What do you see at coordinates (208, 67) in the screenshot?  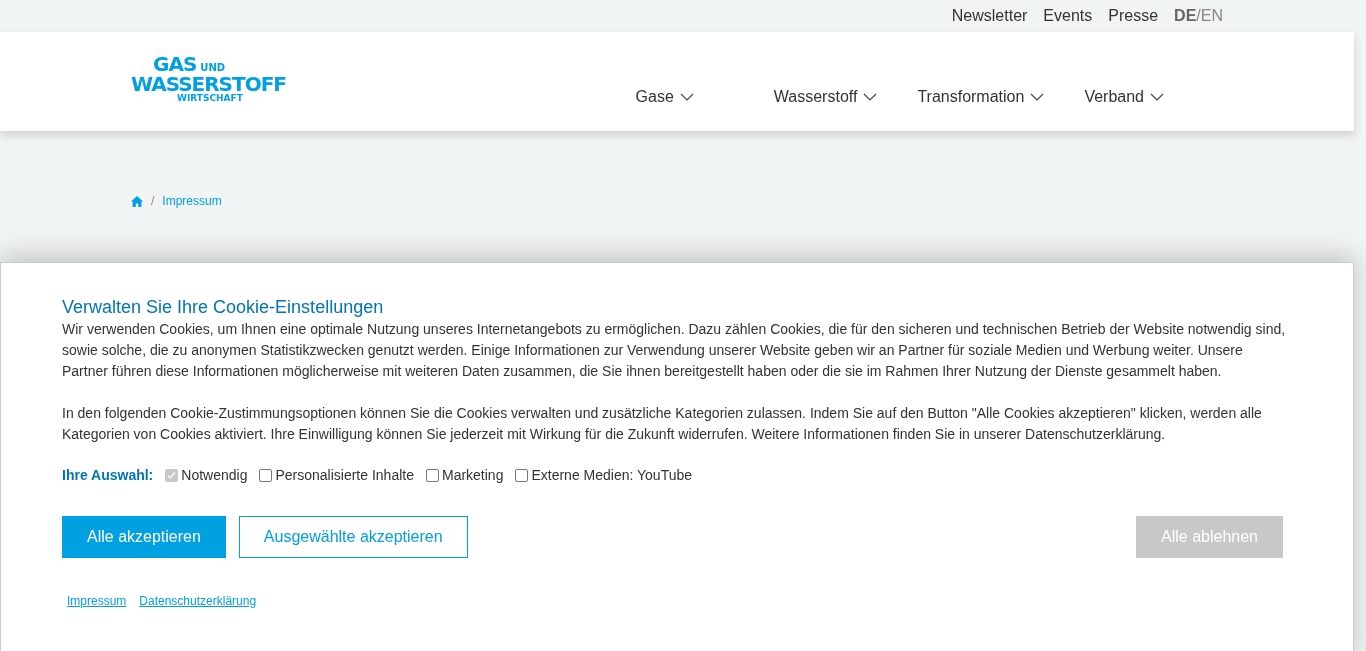 I see `logo: GAS UND WASSERSTOFF WIRTSCHAFT` at bounding box center [208, 67].